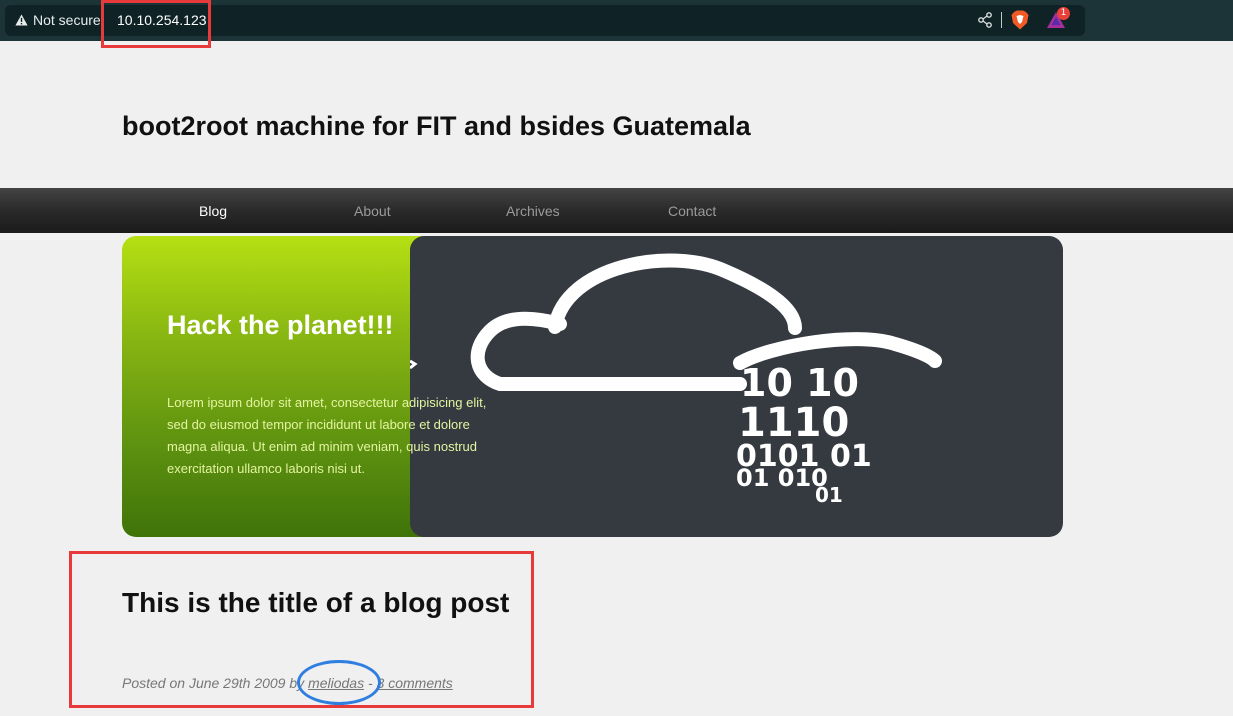 The height and width of the screenshot is (716, 1233). Describe the element at coordinates (1020, 20) in the screenshot. I see `brave-shield-icon` at that location.